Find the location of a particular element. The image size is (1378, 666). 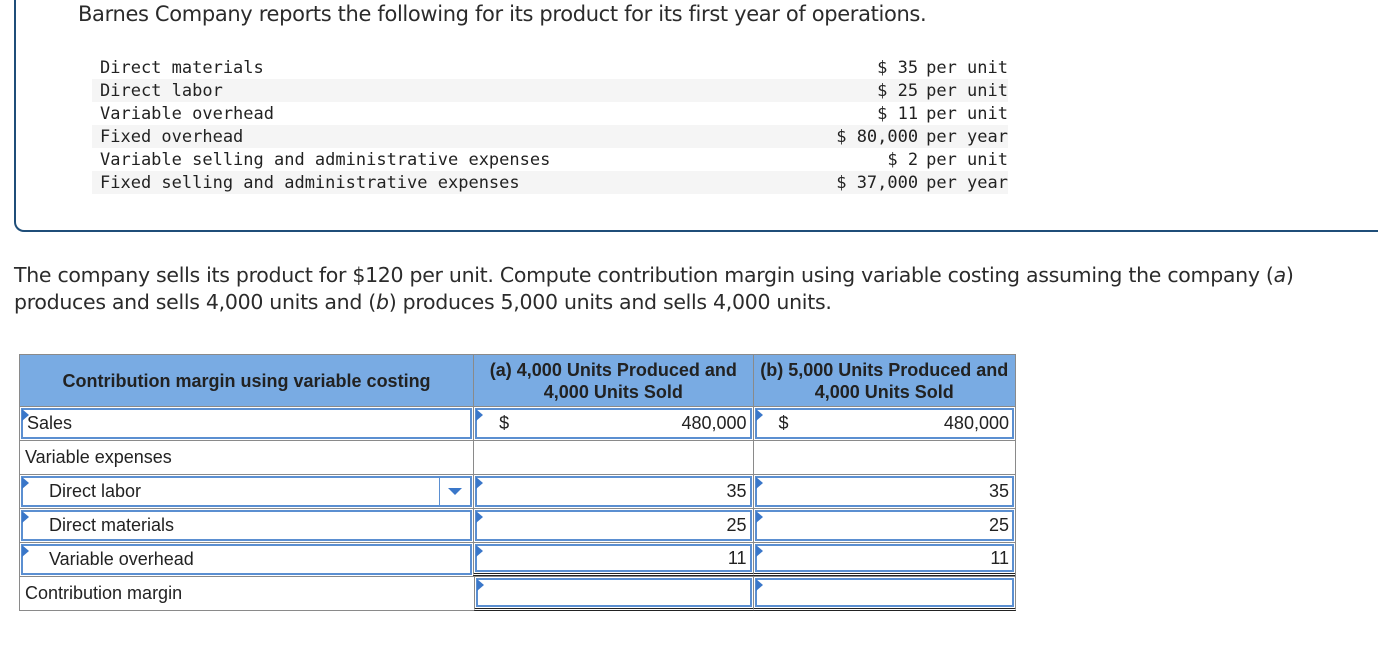

row-label: Contribution margin is located at coordinates (104, 593).